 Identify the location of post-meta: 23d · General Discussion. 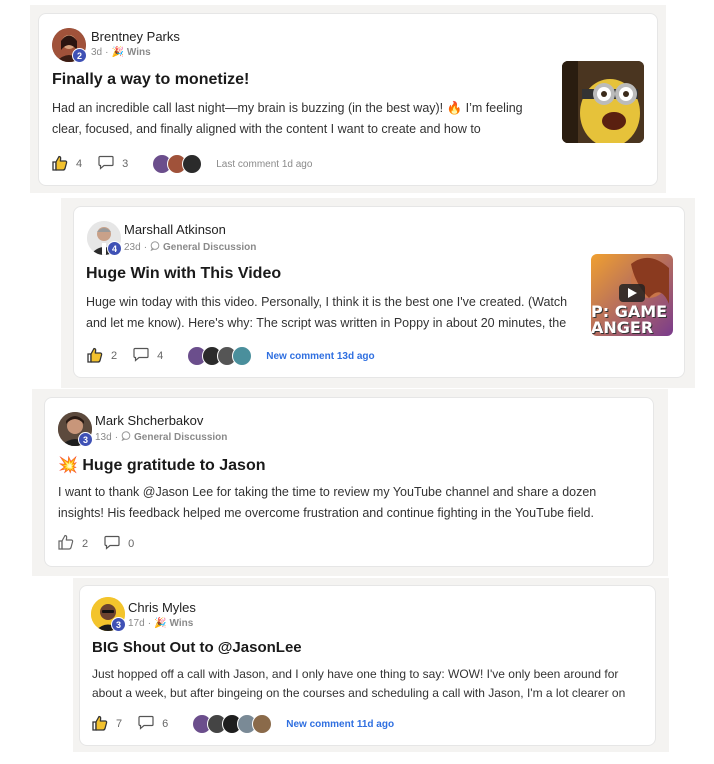
(190, 247).